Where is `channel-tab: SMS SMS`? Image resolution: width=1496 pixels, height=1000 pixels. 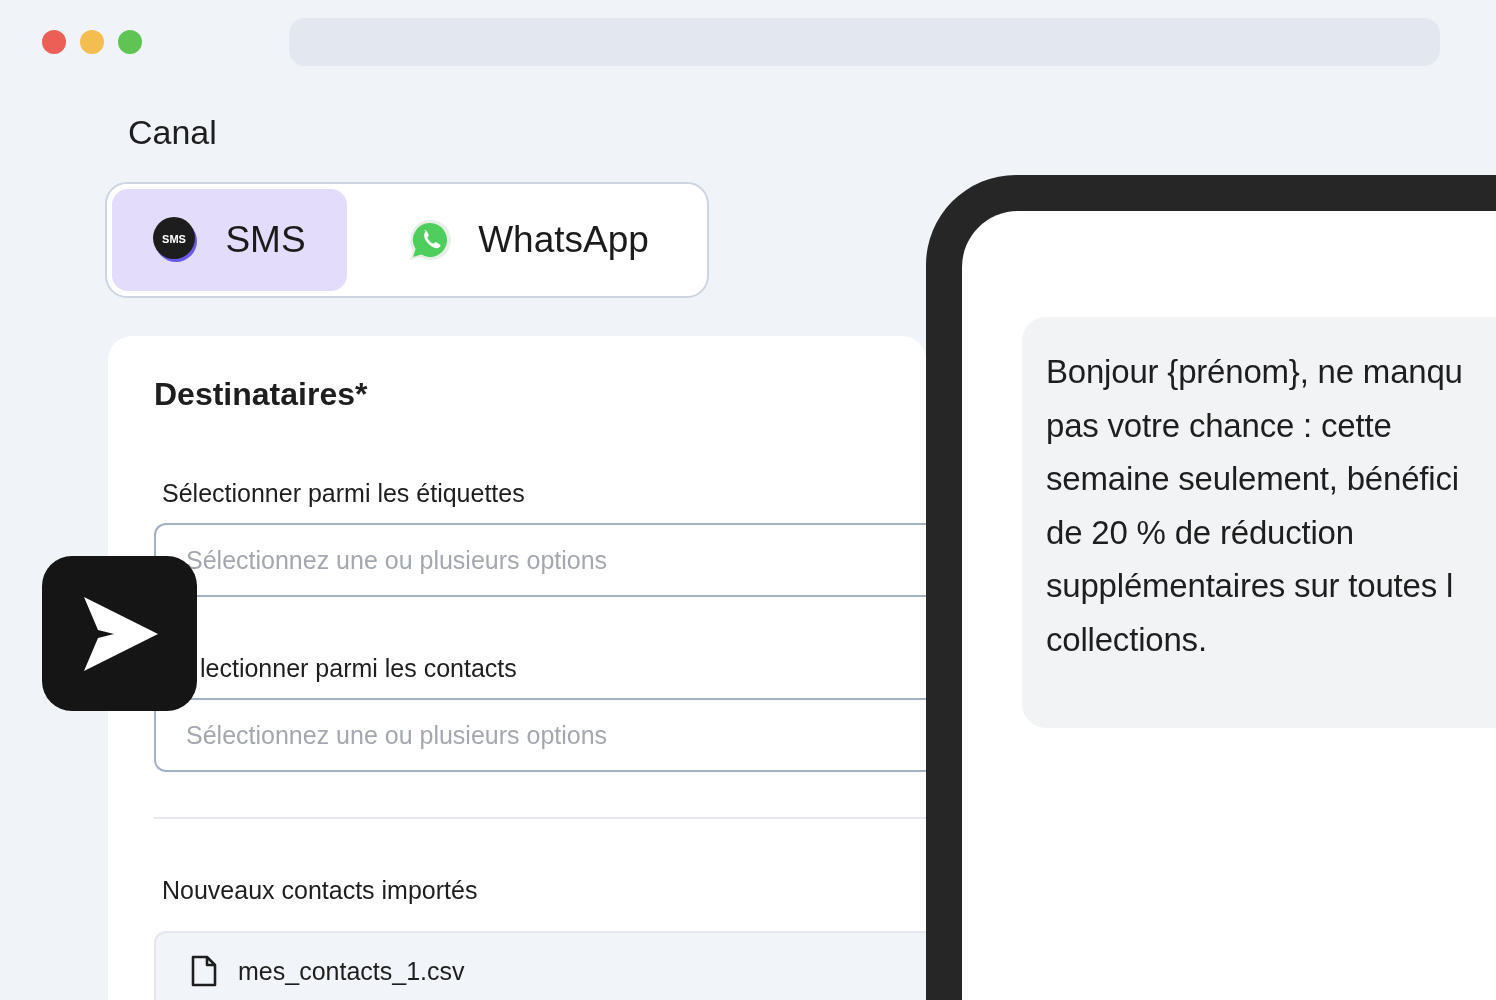 channel-tab: SMS SMS is located at coordinates (229, 240).